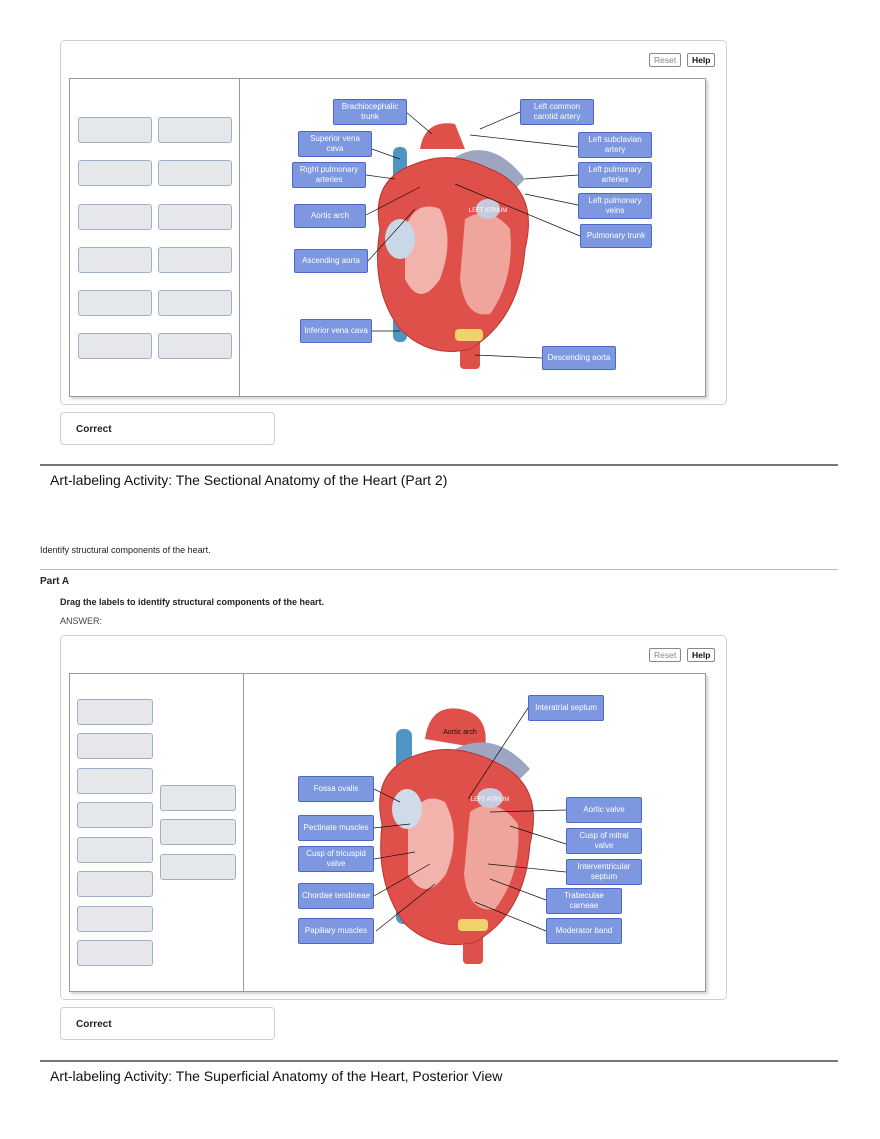 The image size is (880, 1139). Describe the element at coordinates (584, 901) in the screenshot. I see `label-trabeculae-carneae: Trabeculae carneae` at that location.